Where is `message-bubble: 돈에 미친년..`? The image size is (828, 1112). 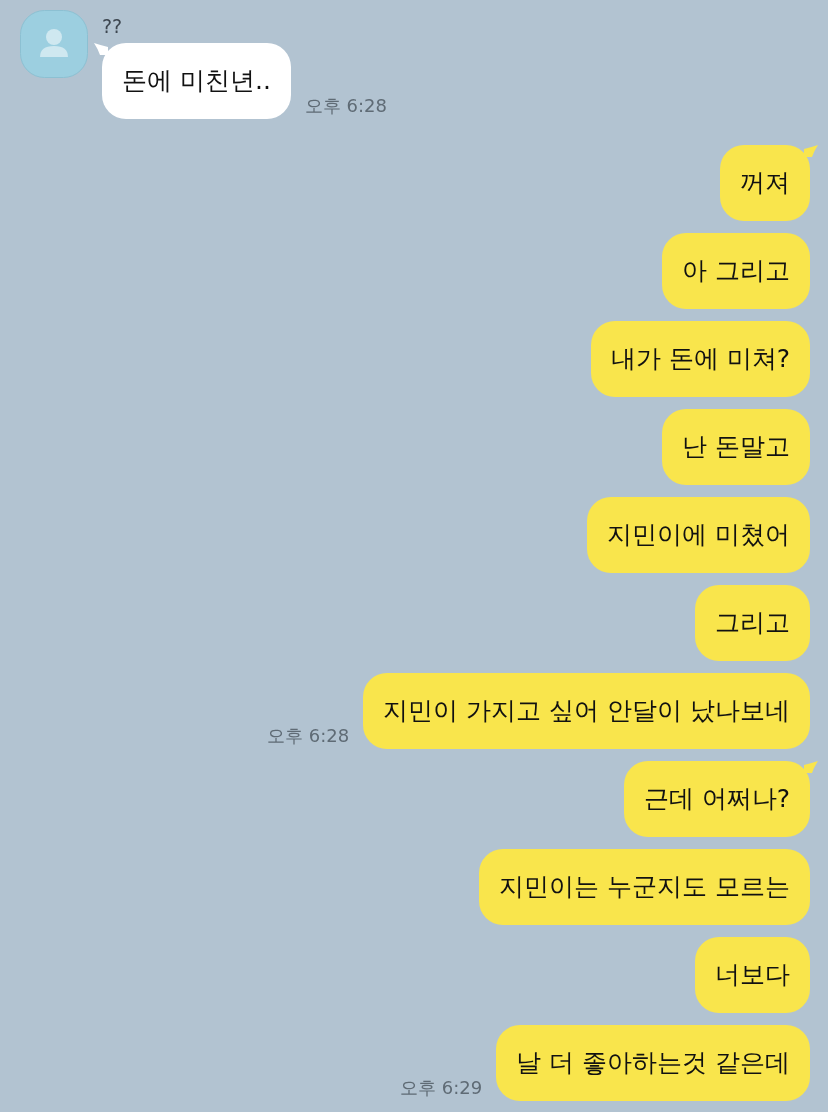 message-bubble: 돈에 미친년.. is located at coordinates (196, 81).